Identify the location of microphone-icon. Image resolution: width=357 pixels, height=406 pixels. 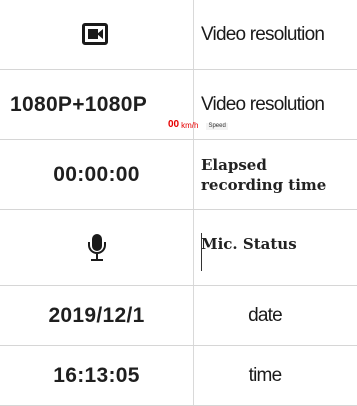
(97, 247).